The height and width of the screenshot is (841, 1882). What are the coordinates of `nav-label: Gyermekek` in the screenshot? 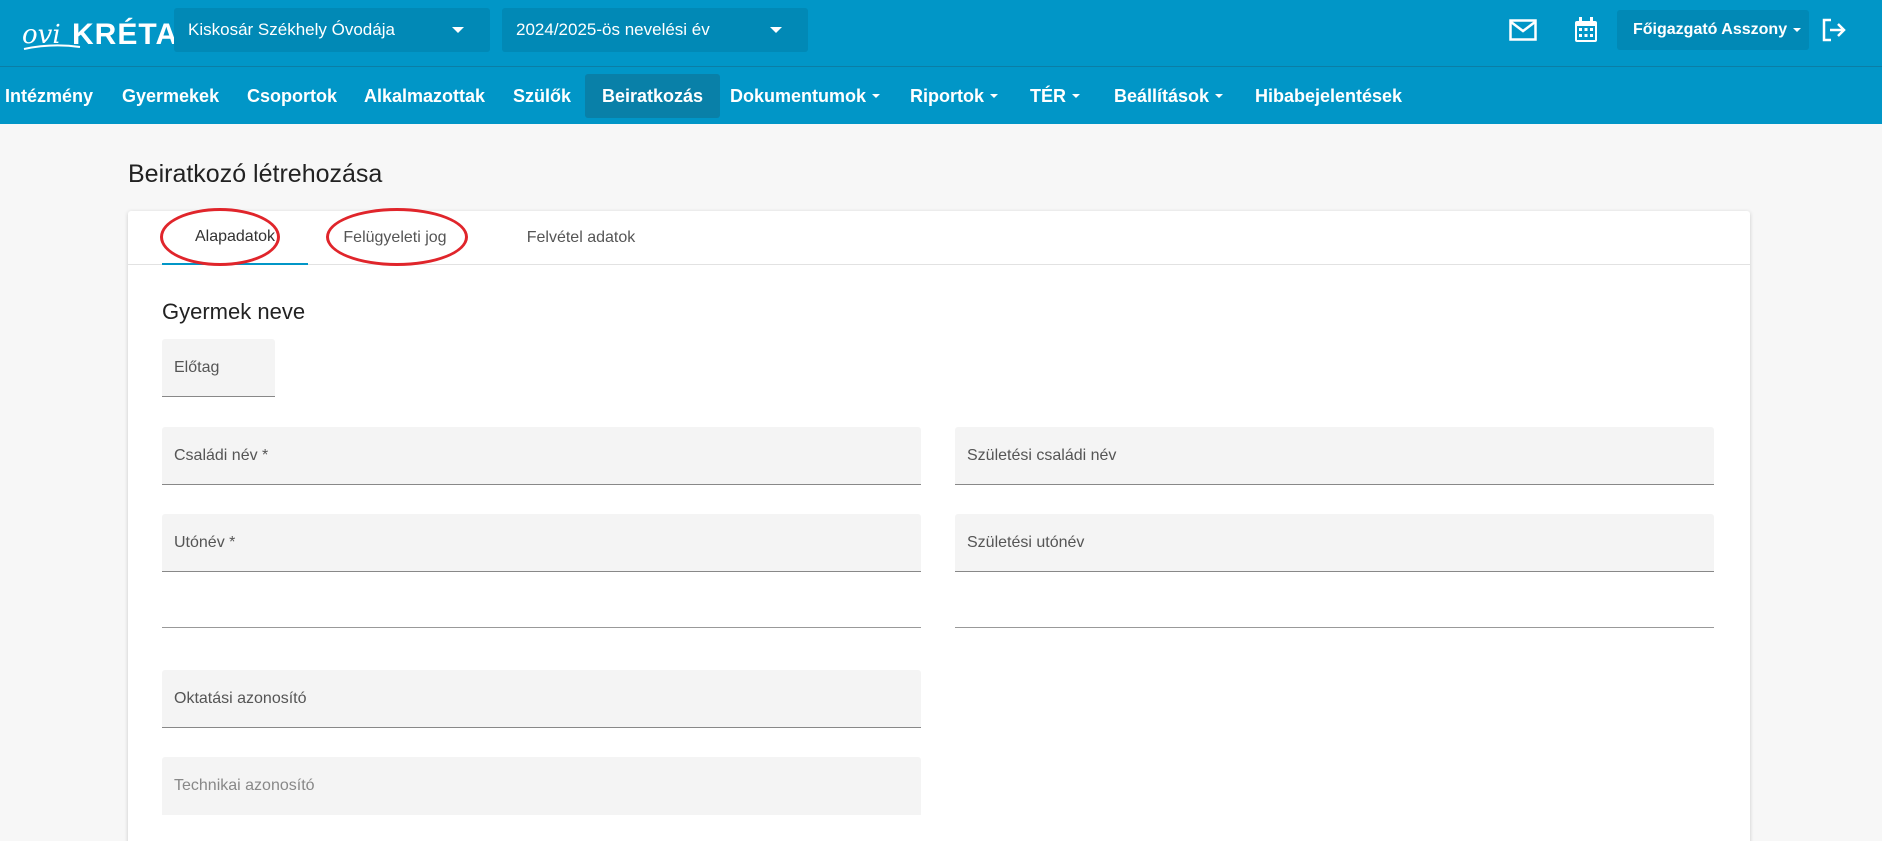 It's located at (171, 95).